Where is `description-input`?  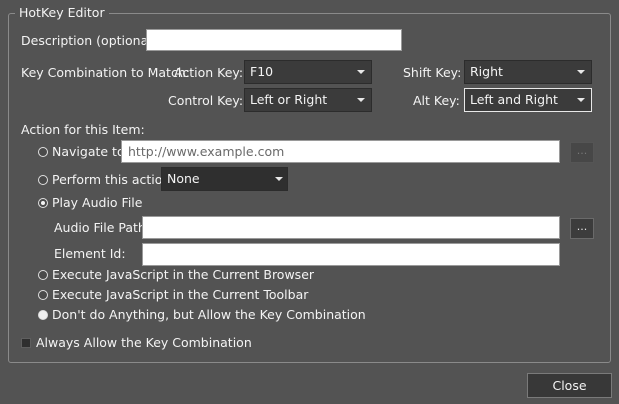
description-input is located at coordinates (274, 40).